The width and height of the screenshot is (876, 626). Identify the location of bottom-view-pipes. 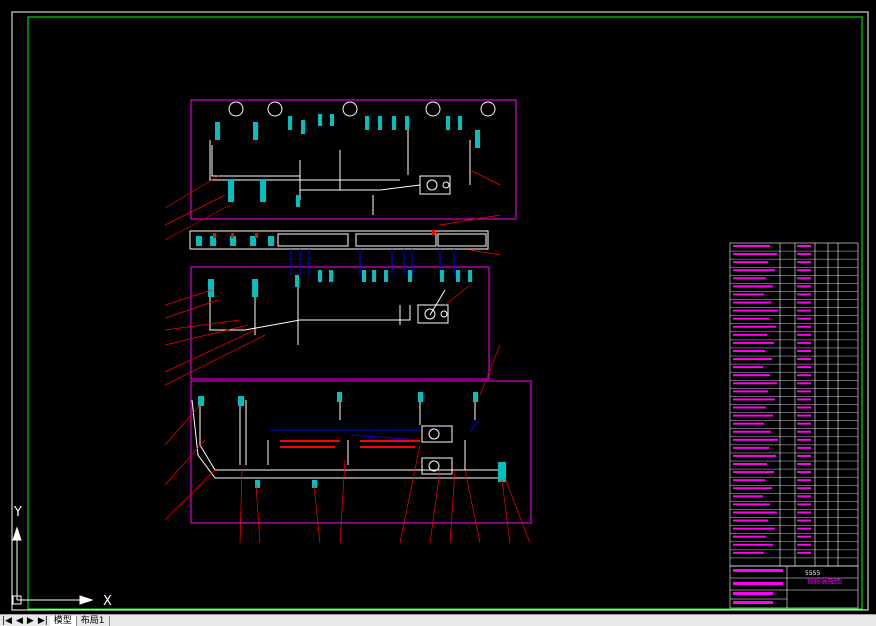
(346, 439).